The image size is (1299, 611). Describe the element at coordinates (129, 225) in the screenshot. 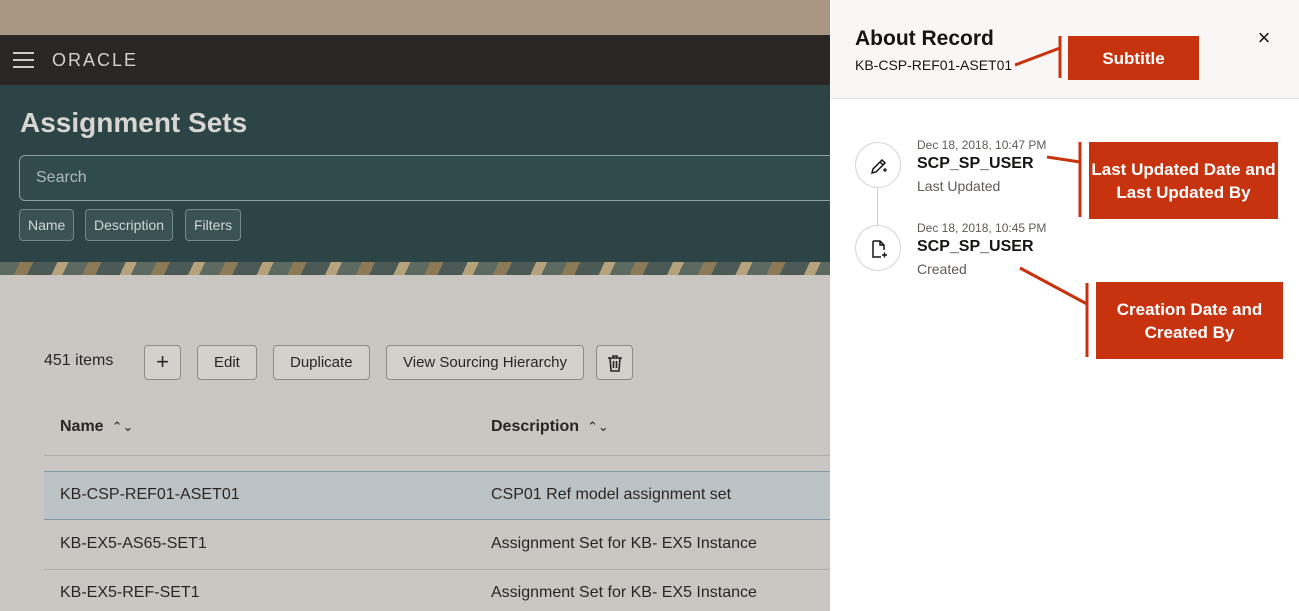

I see `filter-chip-description: Description` at that location.